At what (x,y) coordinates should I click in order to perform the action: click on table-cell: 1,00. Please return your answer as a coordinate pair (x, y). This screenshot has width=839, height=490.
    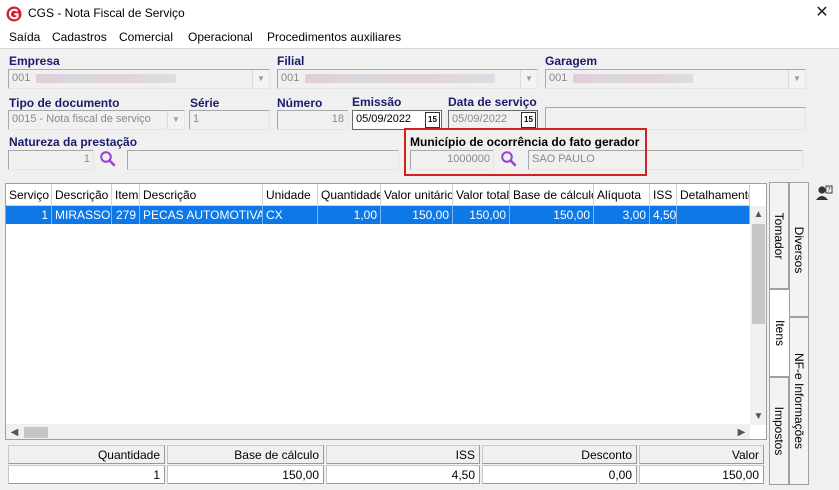
    Looking at the image, I should click on (349, 215).